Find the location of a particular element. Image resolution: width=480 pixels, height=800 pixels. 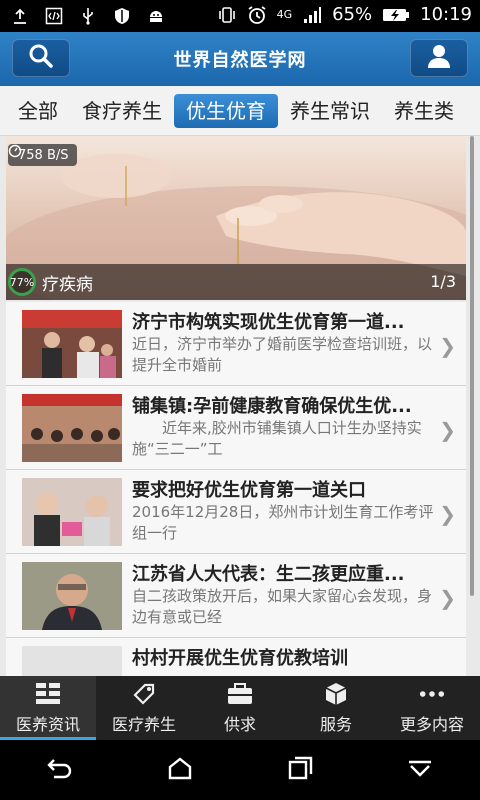

nav-services: 服务 is located at coordinates (336, 708).